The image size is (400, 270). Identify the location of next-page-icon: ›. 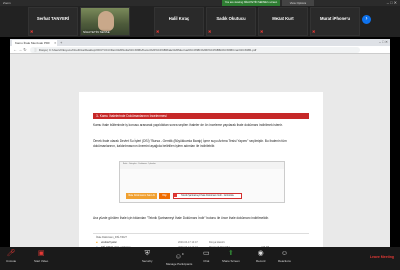
(366, 19).